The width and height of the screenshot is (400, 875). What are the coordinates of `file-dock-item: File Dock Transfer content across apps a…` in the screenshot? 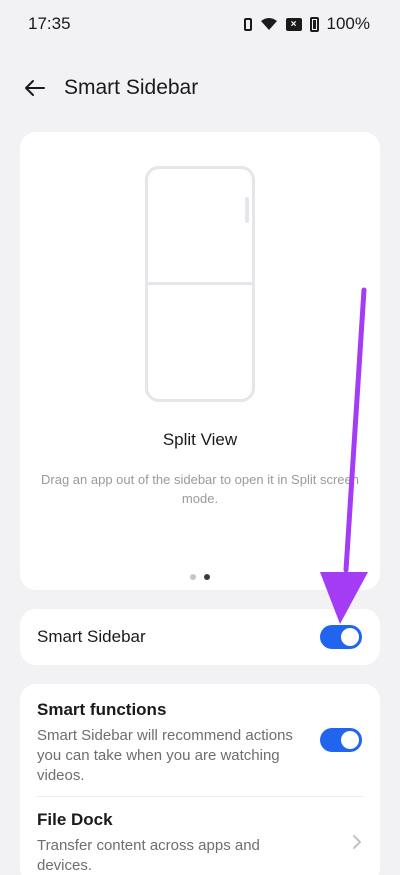 It's located at (200, 842).